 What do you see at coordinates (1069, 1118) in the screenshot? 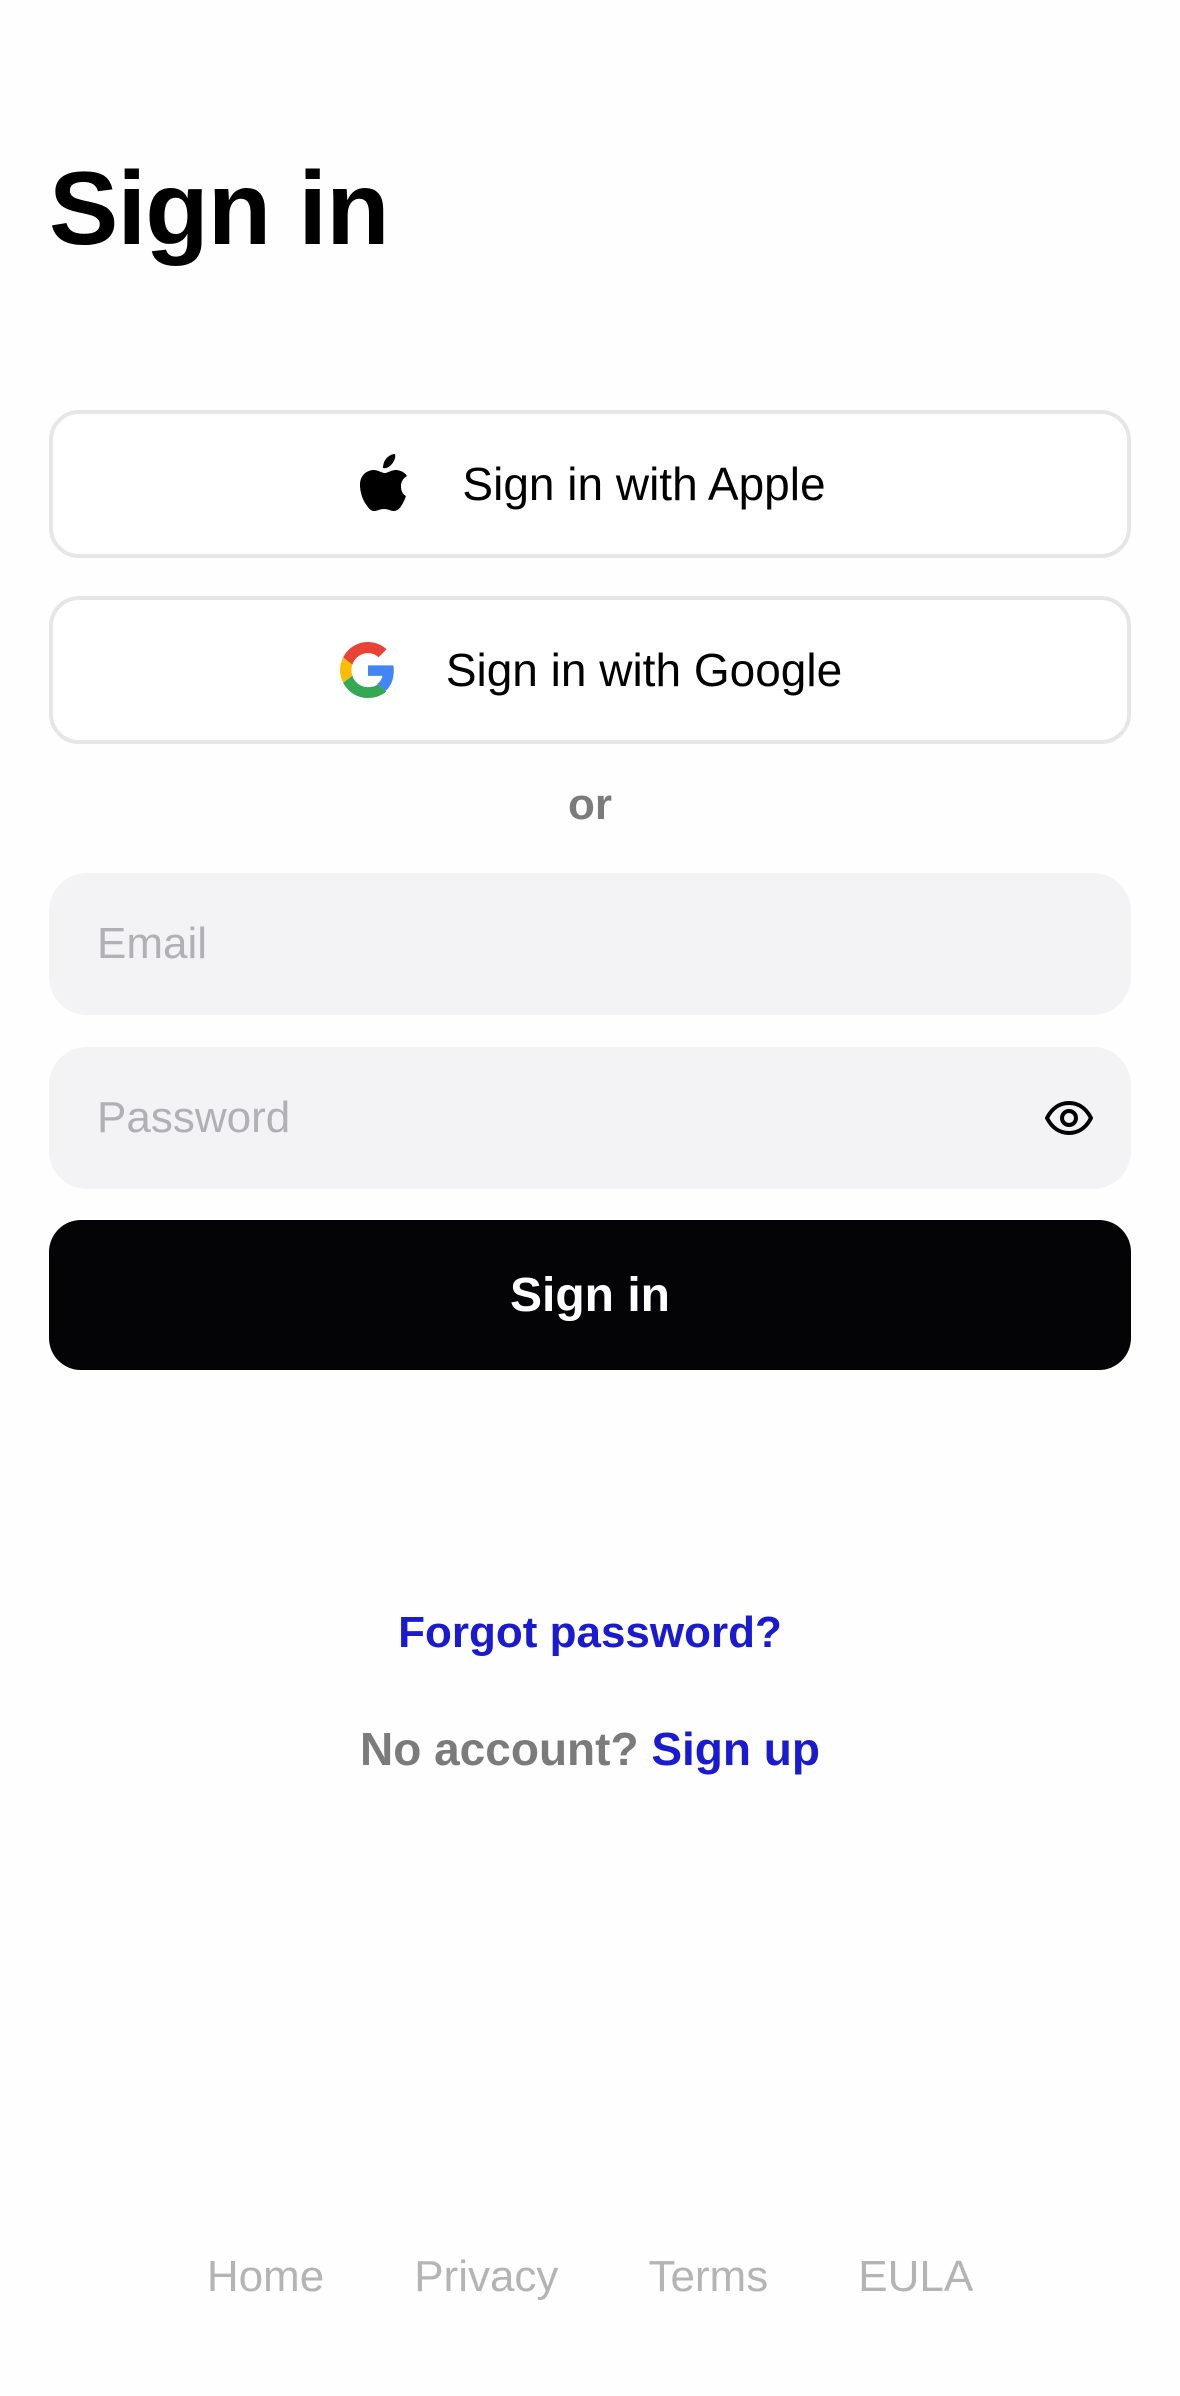
I see `eye-icon` at bounding box center [1069, 1118].